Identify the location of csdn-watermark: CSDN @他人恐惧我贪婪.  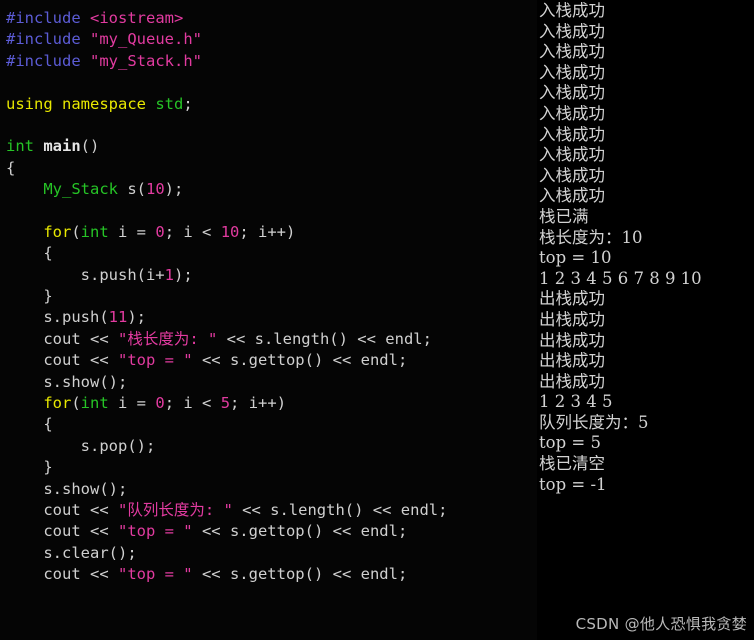
(661, 624).